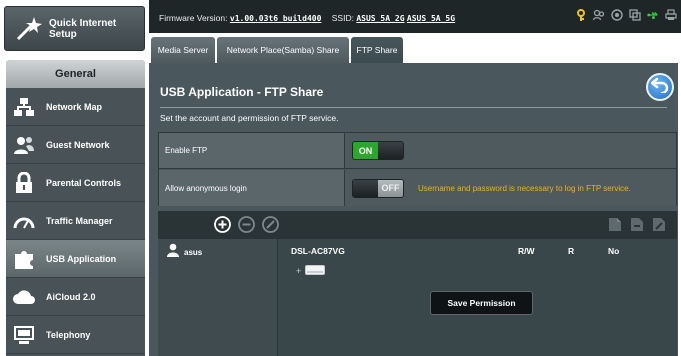 Image resolution: width=681 pixels, height=356 pixels. Describe the element at coordinates (431, 18) in the screenshot. I see `ssid-5g-link: ASUS_5A_5G` at that location.